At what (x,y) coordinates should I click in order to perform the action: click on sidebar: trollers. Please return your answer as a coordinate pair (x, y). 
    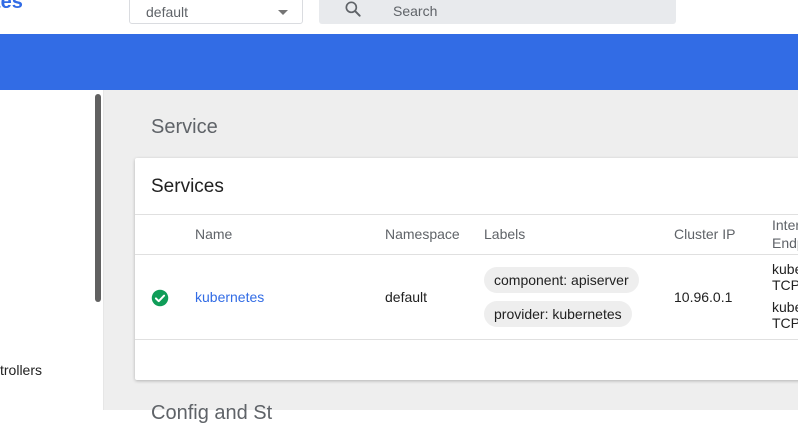
    Looking at the image, I should click on (52, 250).